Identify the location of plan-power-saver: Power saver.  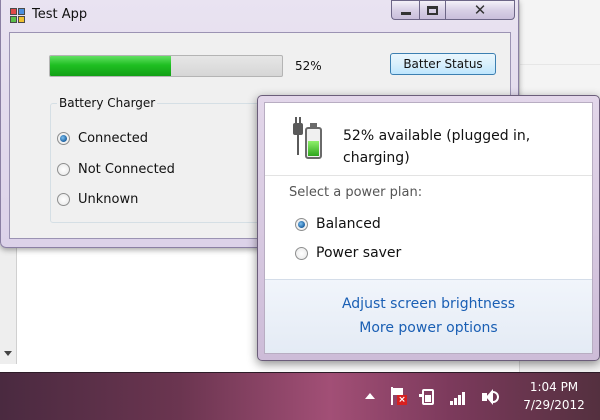
(348, 253).